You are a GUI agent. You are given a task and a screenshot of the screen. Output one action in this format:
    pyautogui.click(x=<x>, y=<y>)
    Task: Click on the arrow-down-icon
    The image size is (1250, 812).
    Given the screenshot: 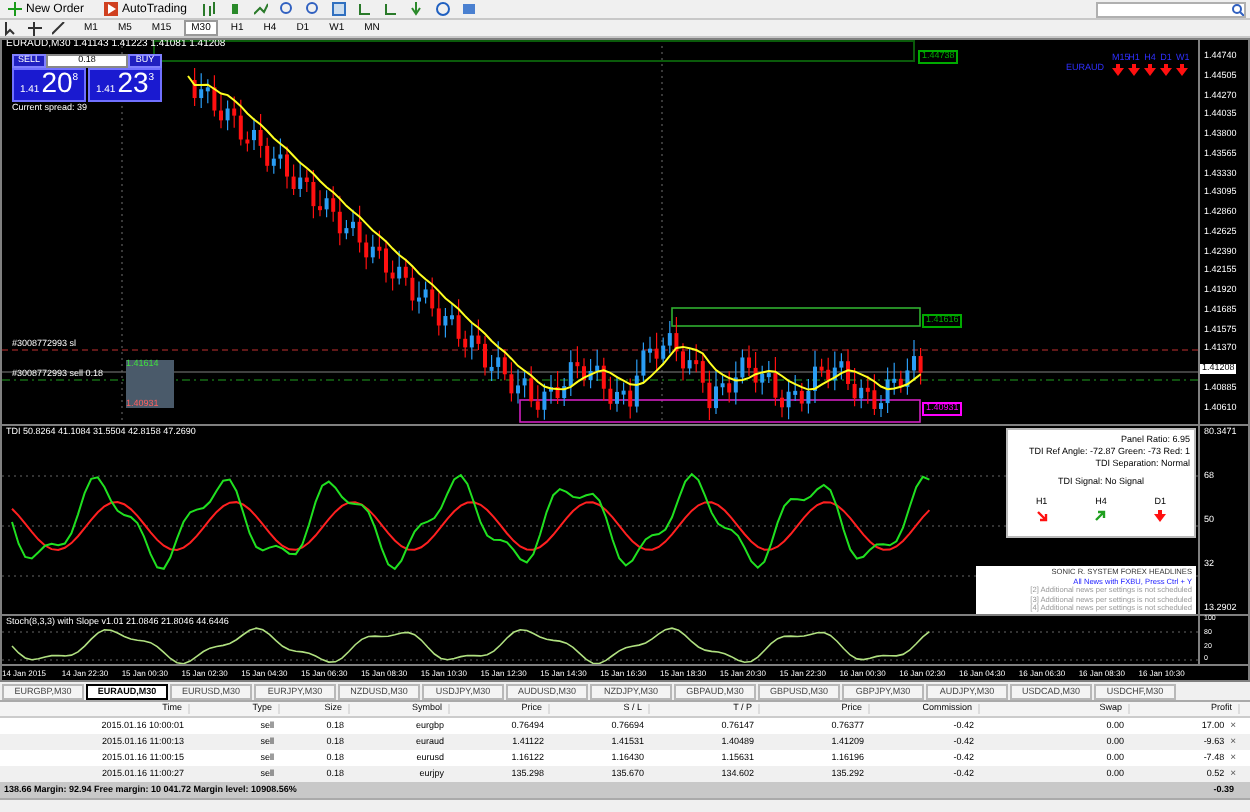 What is the action you would take?
    pyautogui.click(x=1160, y=516)
    